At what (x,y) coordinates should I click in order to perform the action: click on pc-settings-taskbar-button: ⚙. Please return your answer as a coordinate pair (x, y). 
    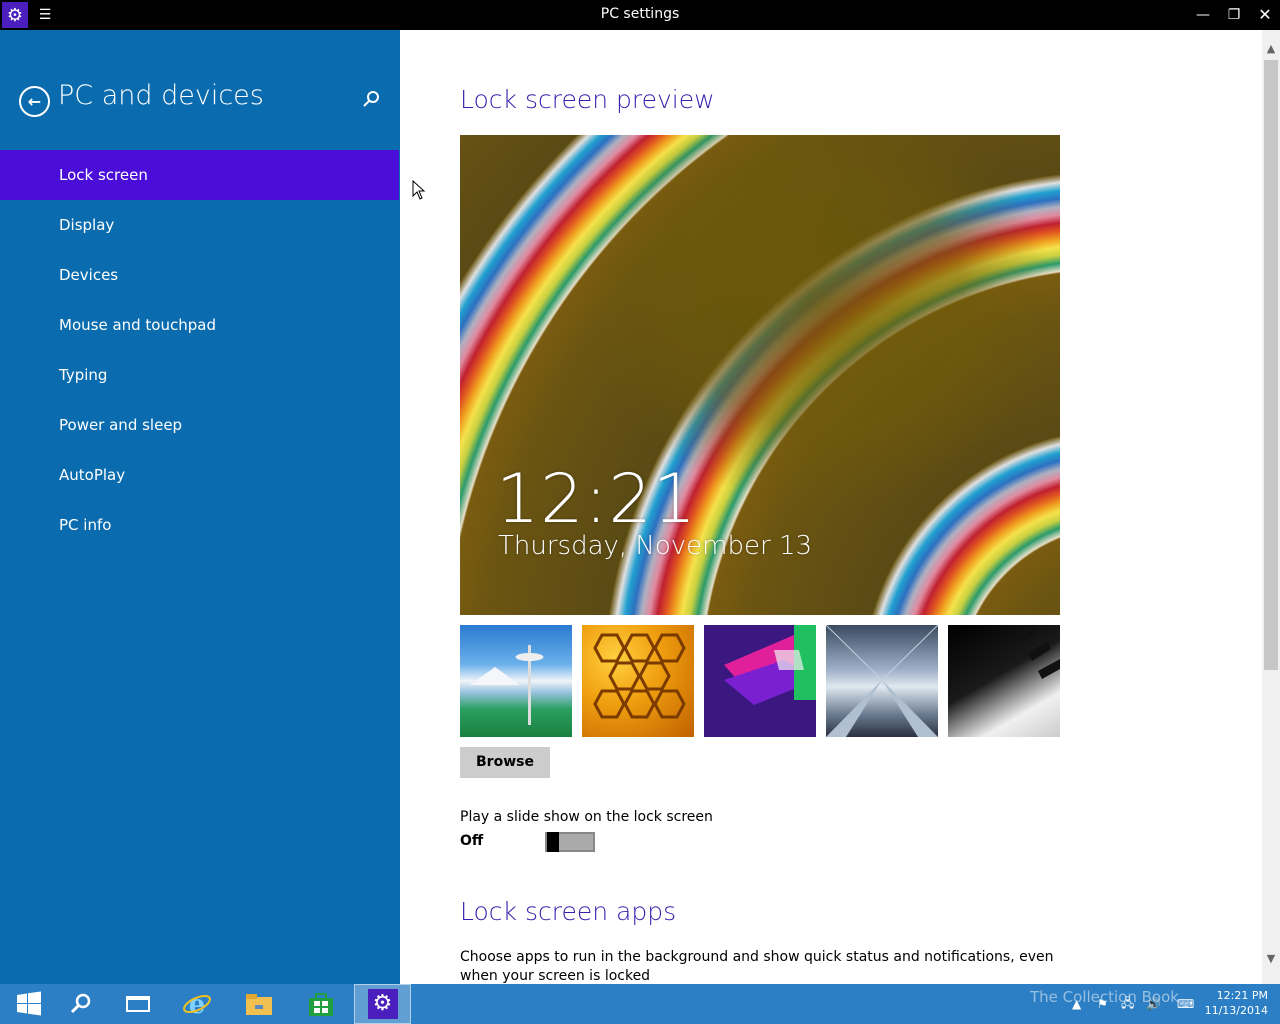
    Looking at the image, I should click on (382, 1004).